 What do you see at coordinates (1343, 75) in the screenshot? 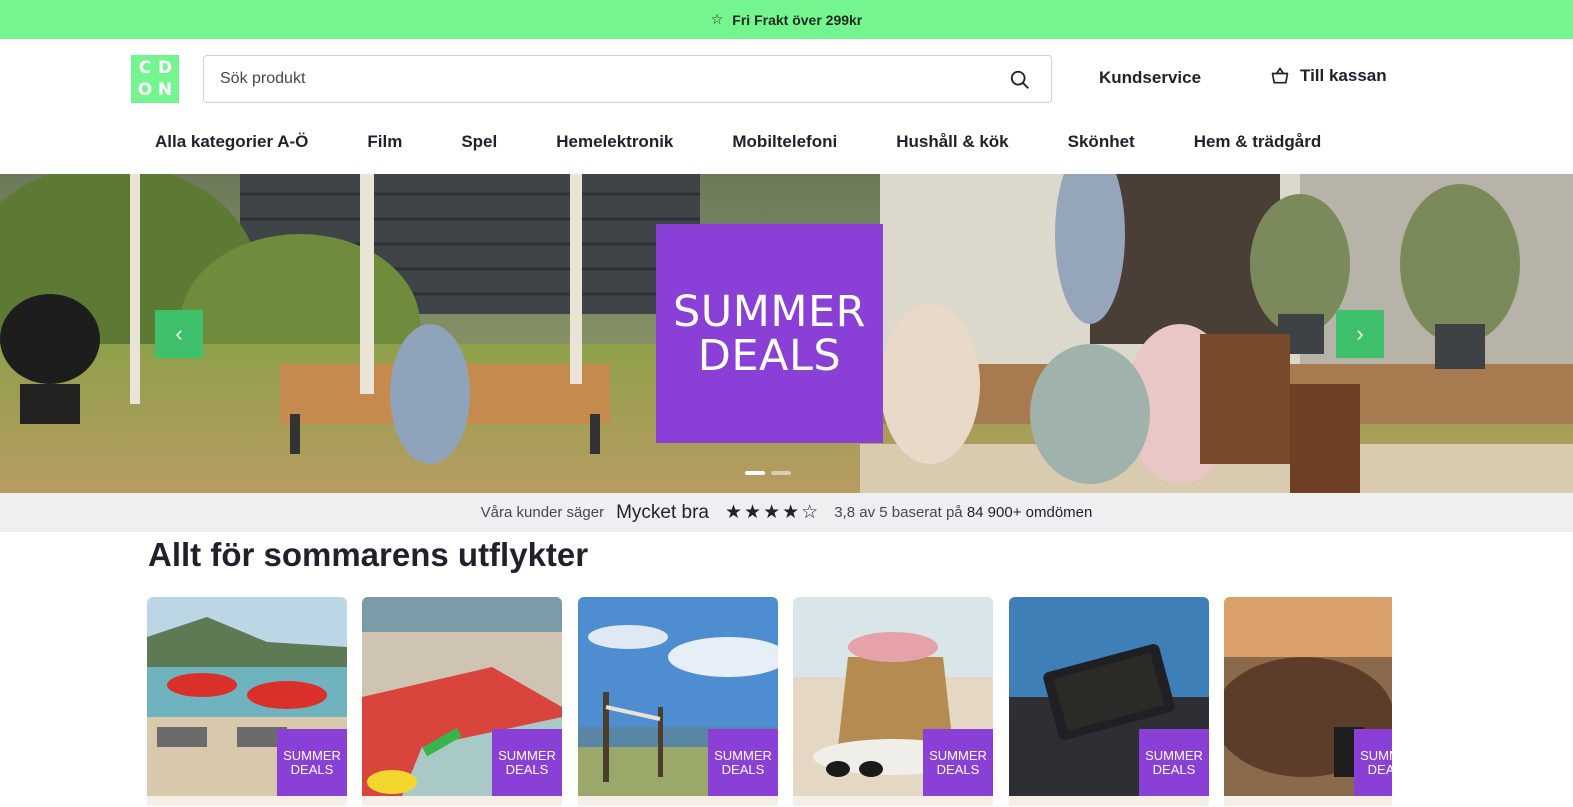
I see `checkout-label: Till kassan` at bounding box center [1343, 75].